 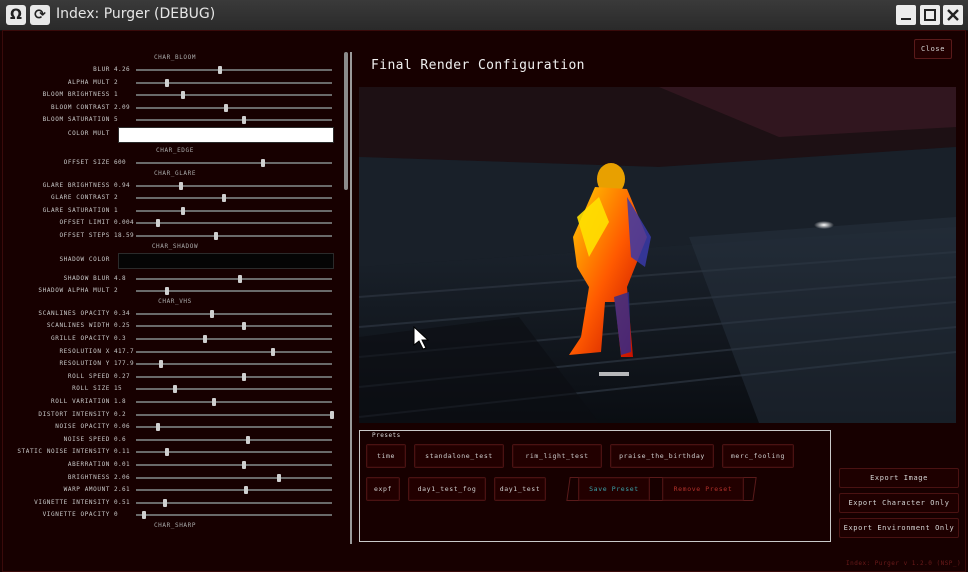 What do you see at coordinates (447, 489) in the screenshot?
I see `preset-button: day1_test_fog` at bounding box center [447, 489].